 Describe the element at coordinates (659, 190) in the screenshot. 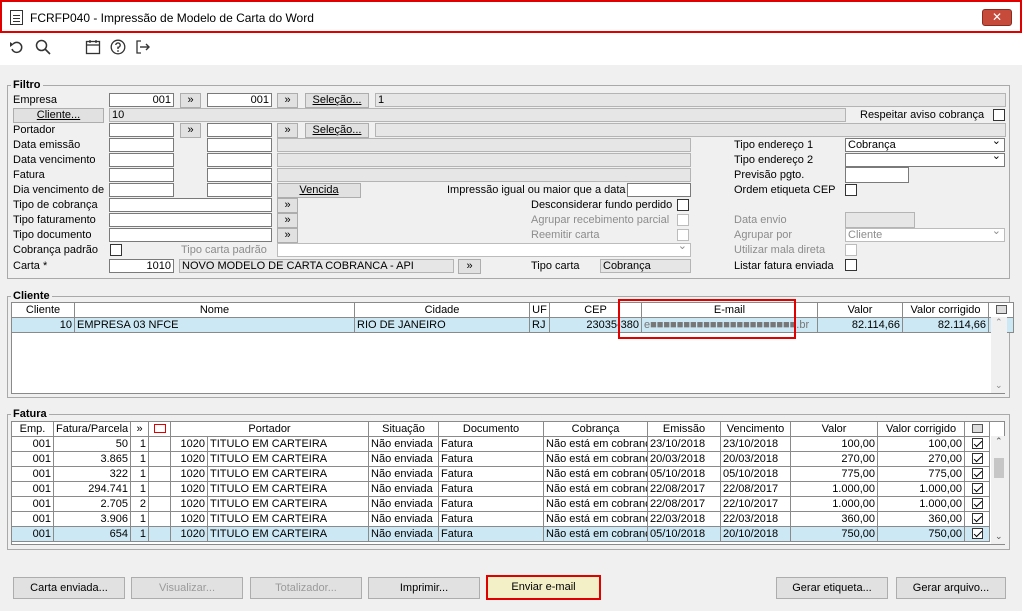

I see `impressao-data-input` at that location.